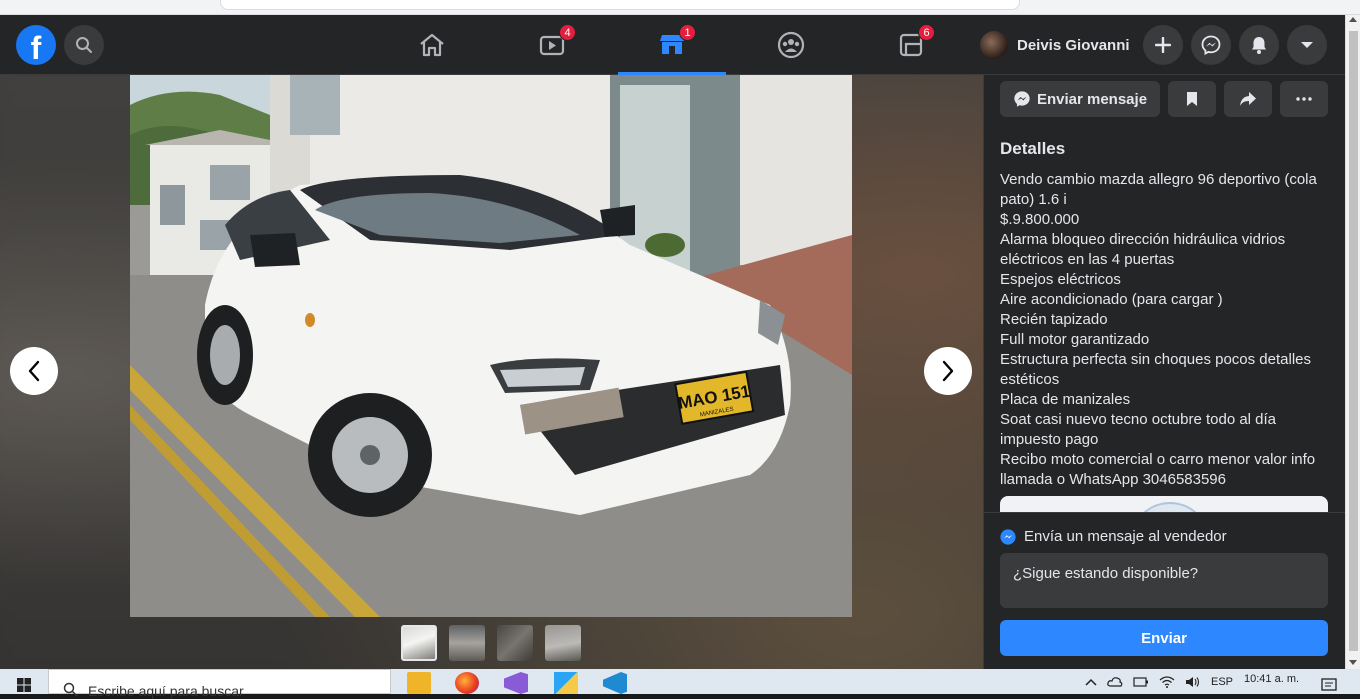  I want to click on chevron-left-icon, so click(34, 371).